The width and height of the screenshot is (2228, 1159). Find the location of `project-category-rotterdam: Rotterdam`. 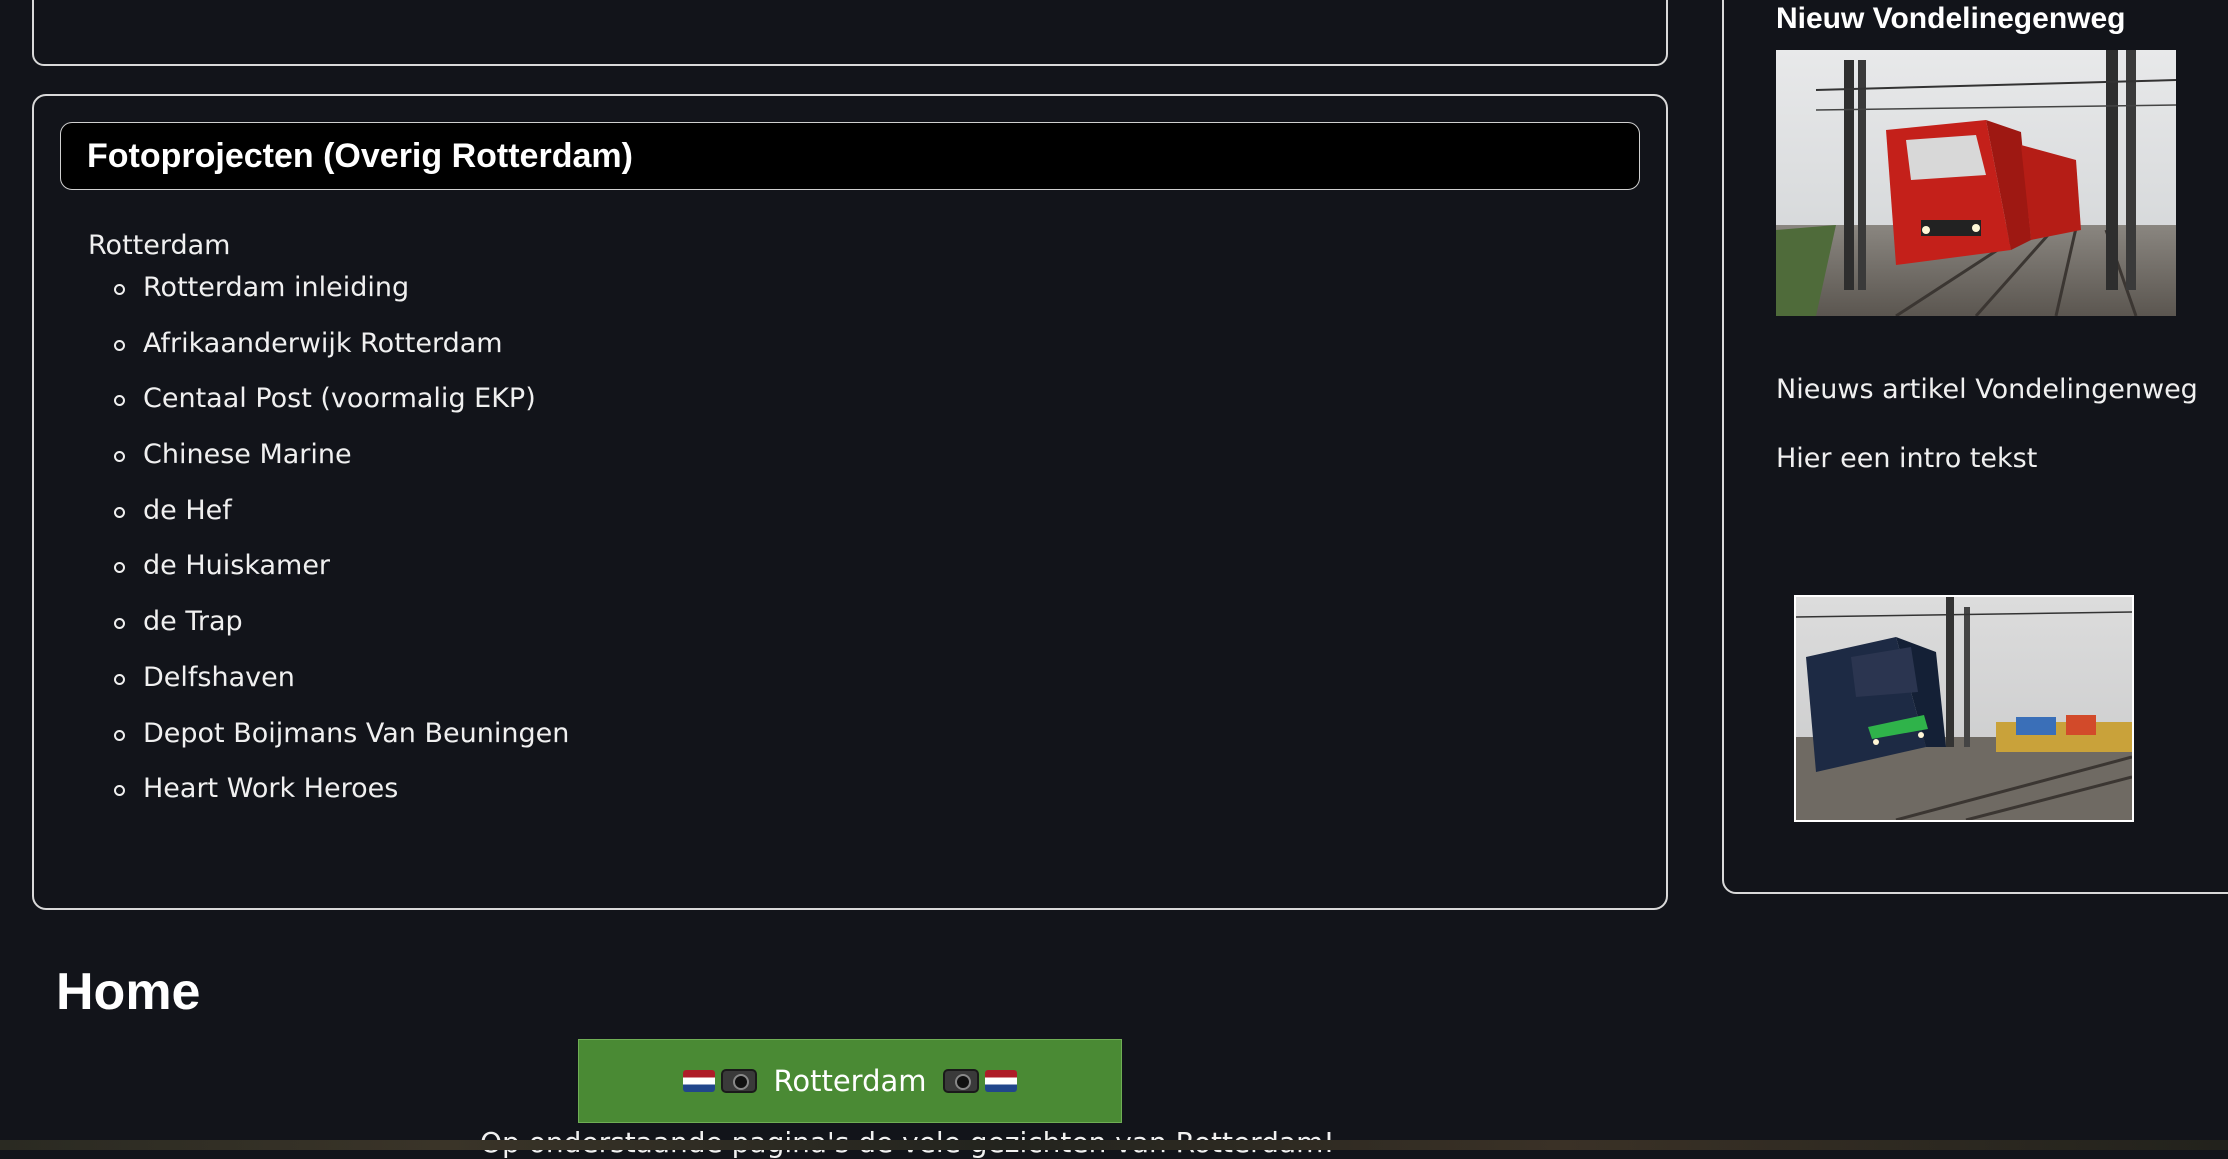

project-category-rotterdam: Rotterdam is located at coordinates (159, 245).